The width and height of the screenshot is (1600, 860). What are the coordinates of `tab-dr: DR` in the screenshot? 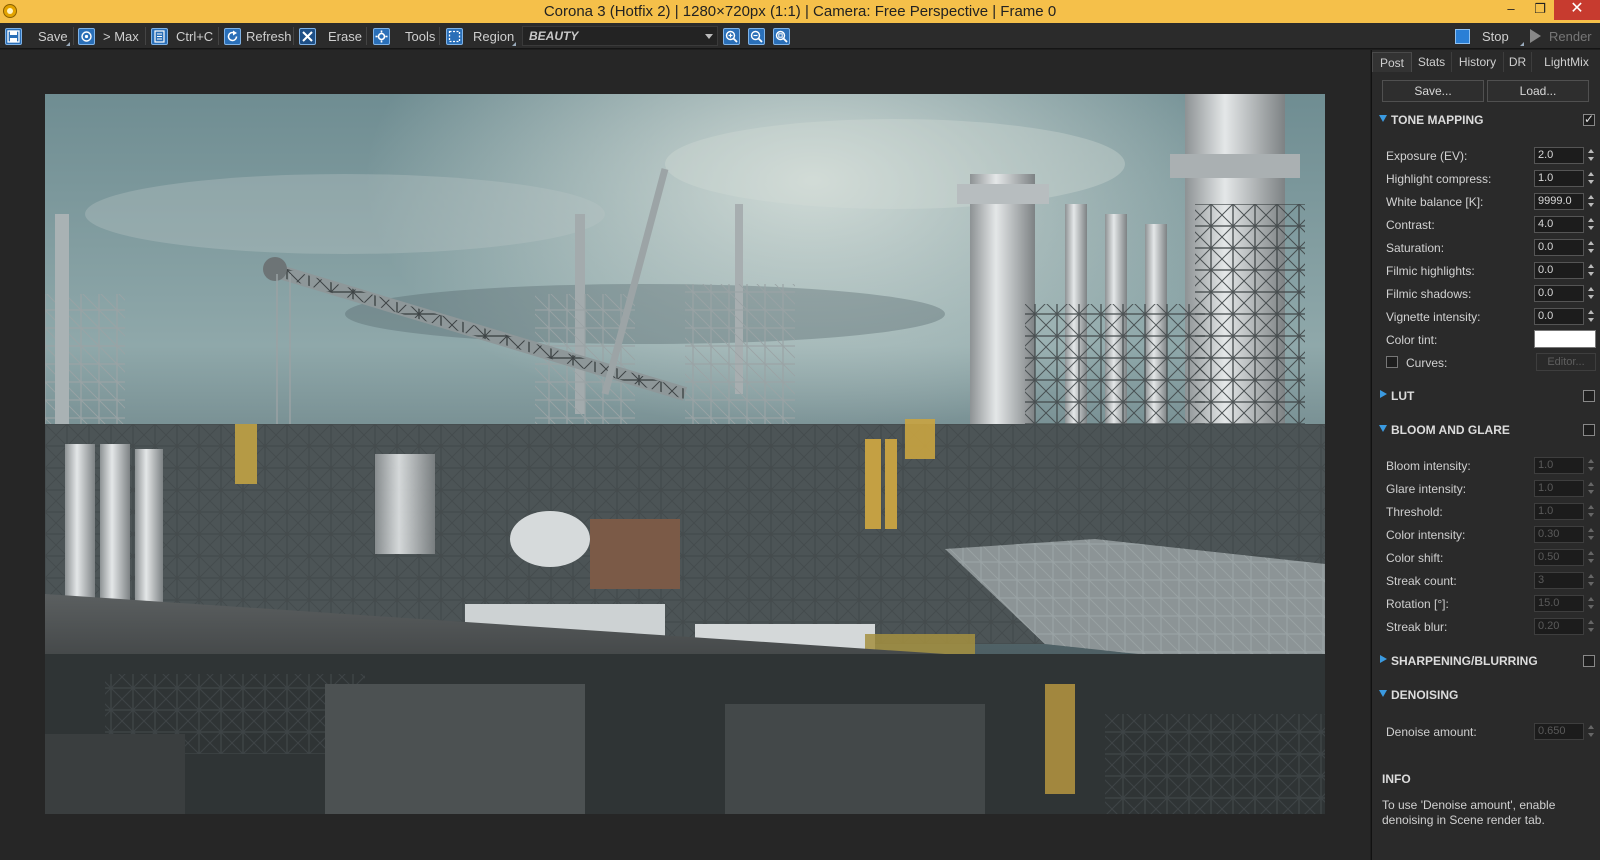 It's located at (1518, 62).